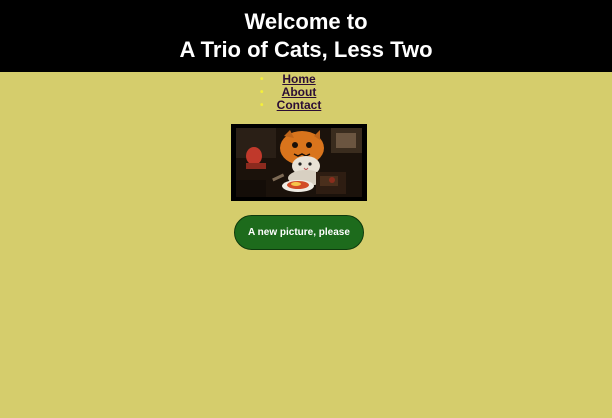 This screenshot has width=612, height=418. I want to click on main-nav: • Home • About • Contact, so click(299, 92).